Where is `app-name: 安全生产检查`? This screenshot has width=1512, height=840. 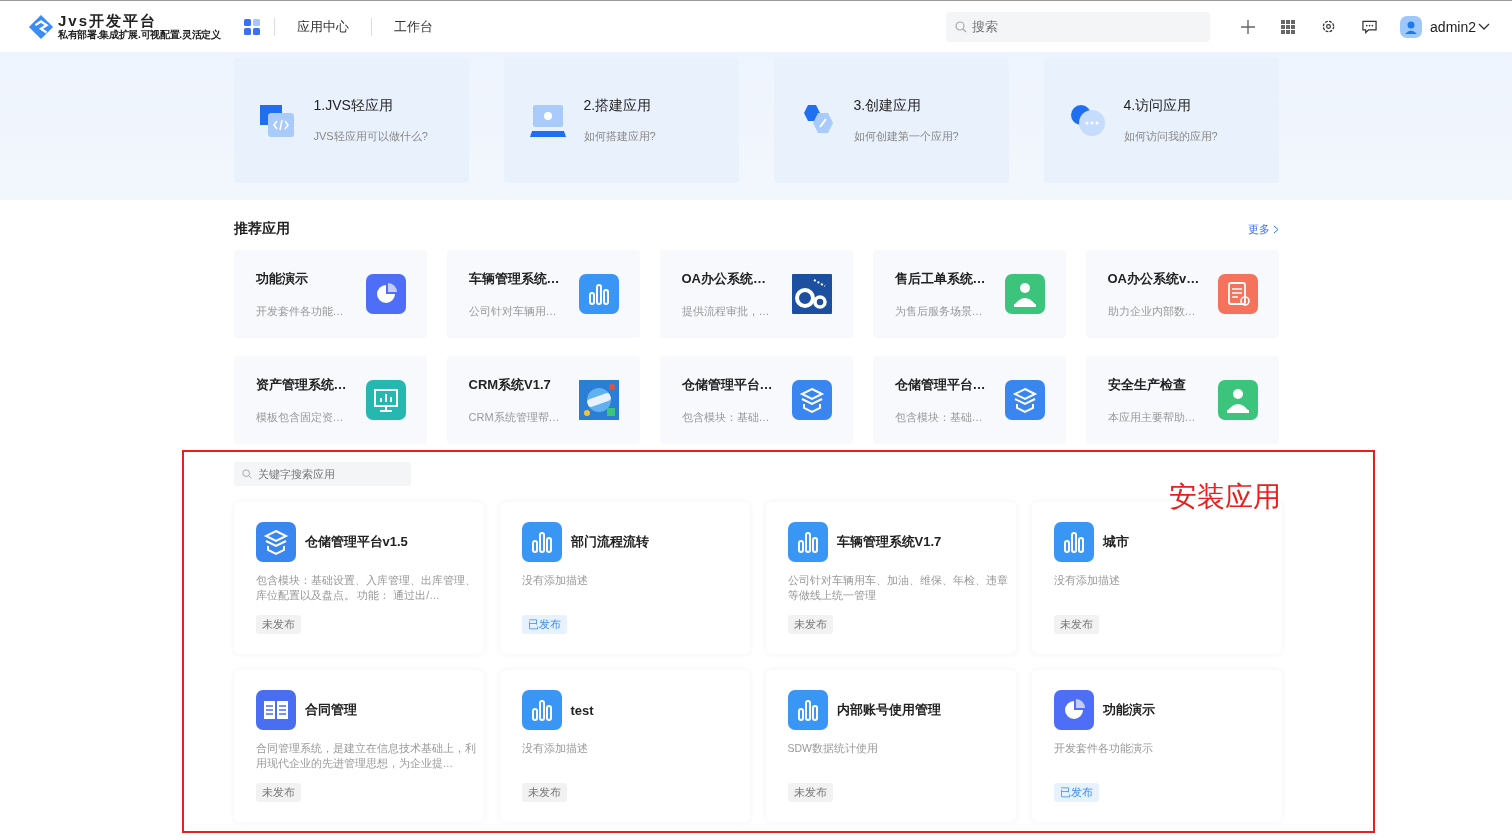 app-name: 安全生产检查 is located at coordinates (1147, 384).